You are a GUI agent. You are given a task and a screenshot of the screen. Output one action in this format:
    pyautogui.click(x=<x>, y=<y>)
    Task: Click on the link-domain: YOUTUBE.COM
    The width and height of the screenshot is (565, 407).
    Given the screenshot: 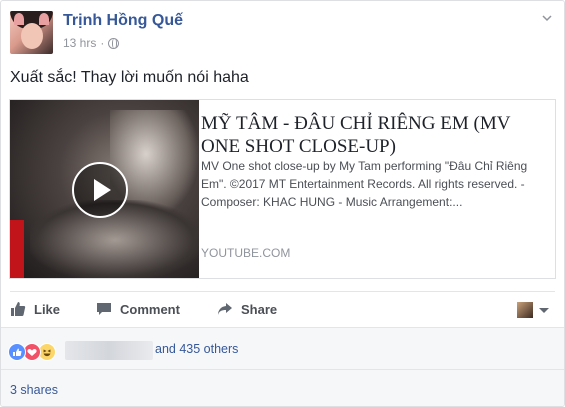 What is the action you would take?
    pyautogui.click(x=246, y=253)
    